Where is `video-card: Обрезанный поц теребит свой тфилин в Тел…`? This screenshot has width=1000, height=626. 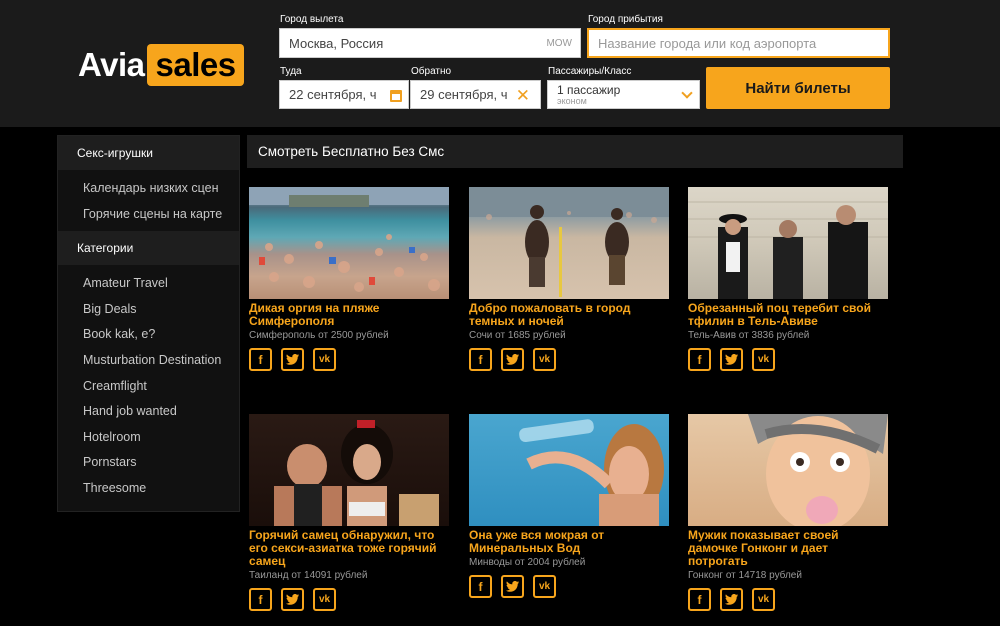 video-card: Обрезанный поц теребит свой тфилин в Тел… is located at coordinates (788, 279).